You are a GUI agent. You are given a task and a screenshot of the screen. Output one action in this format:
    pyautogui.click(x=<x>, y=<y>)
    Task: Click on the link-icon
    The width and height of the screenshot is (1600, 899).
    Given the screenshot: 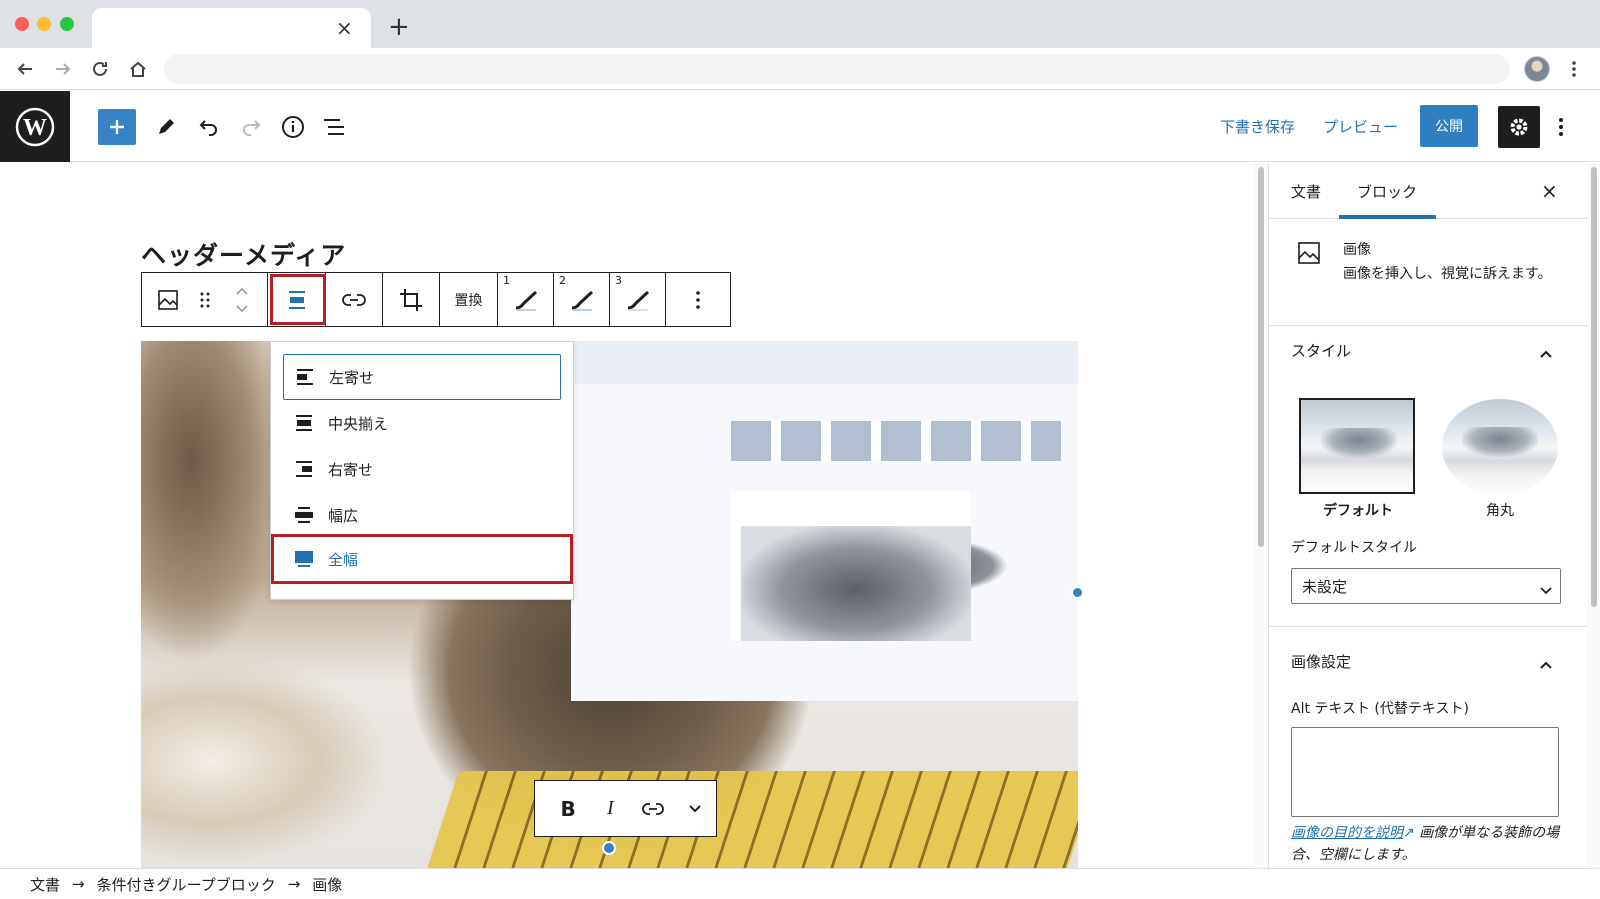 What is the action you would take?
    pyautogui.click(x=354, y=299)
    